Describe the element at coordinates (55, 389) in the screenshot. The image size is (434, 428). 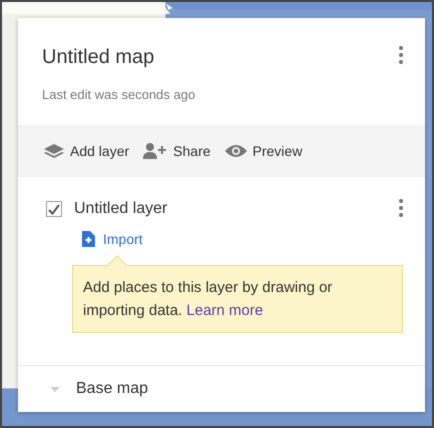
I see `caret-icon` at that location.